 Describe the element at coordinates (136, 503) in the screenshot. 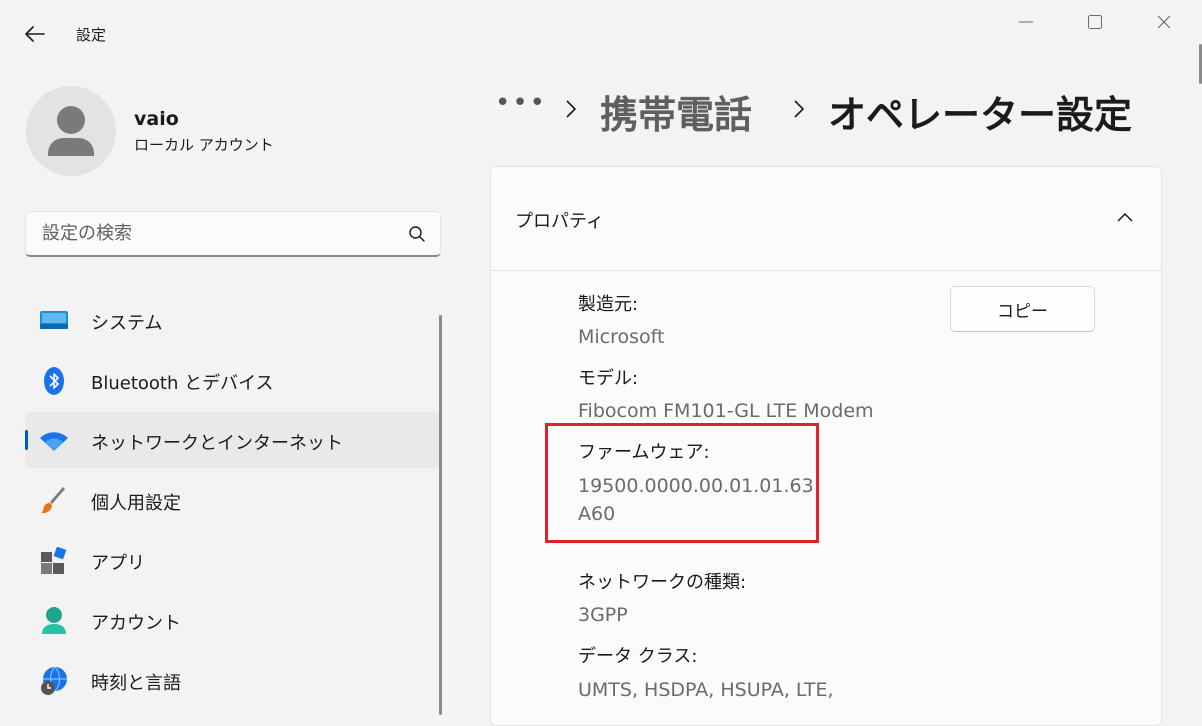

I see `sidebar-item-label: 個人用設定` at that location.